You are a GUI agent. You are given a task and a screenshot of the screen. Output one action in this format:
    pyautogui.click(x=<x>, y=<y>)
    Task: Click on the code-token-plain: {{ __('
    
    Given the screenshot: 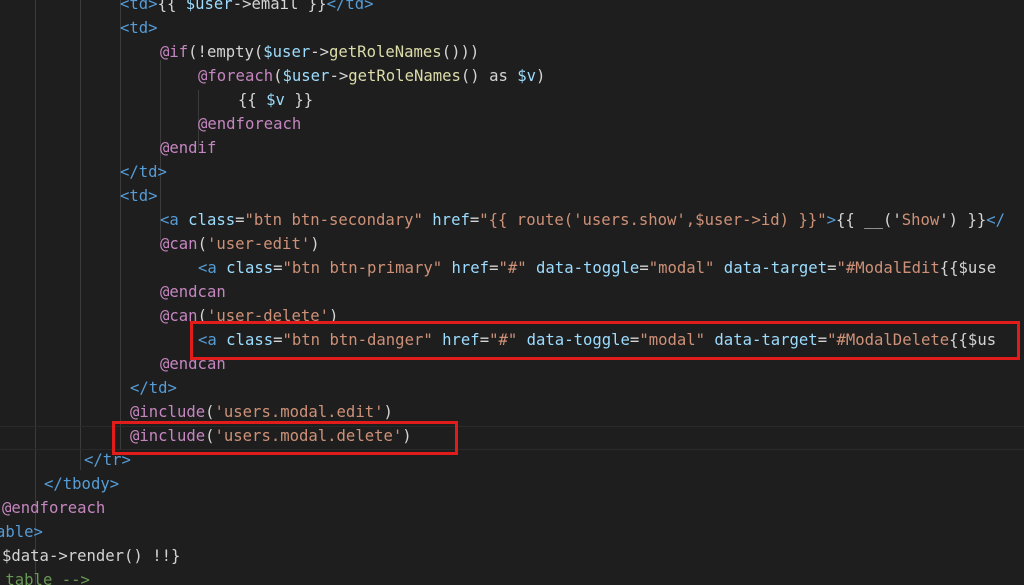 What is the action you would take?
    pyautogui.click(x=869, y=220)
    